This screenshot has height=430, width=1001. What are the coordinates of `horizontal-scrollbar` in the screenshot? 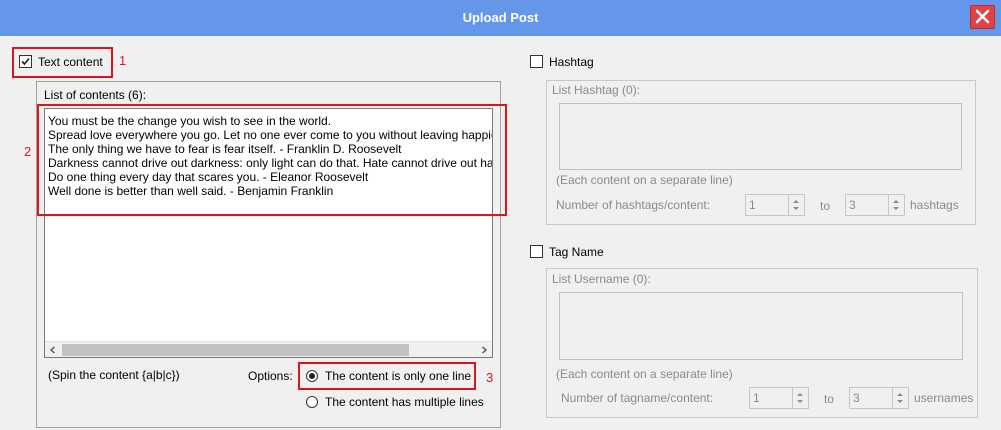 It's located at (268, 349).